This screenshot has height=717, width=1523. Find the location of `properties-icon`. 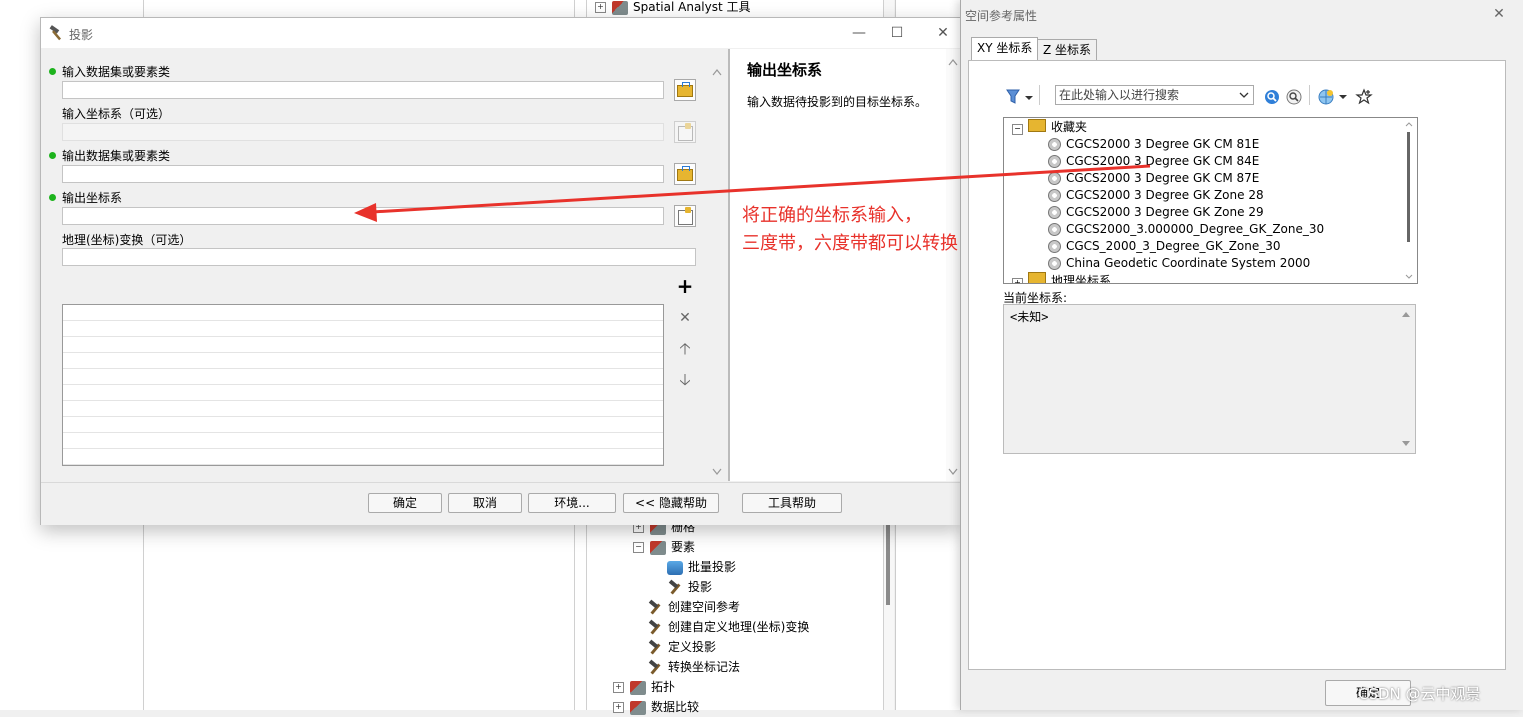

properties-icon is located at coordinates (685, 132).